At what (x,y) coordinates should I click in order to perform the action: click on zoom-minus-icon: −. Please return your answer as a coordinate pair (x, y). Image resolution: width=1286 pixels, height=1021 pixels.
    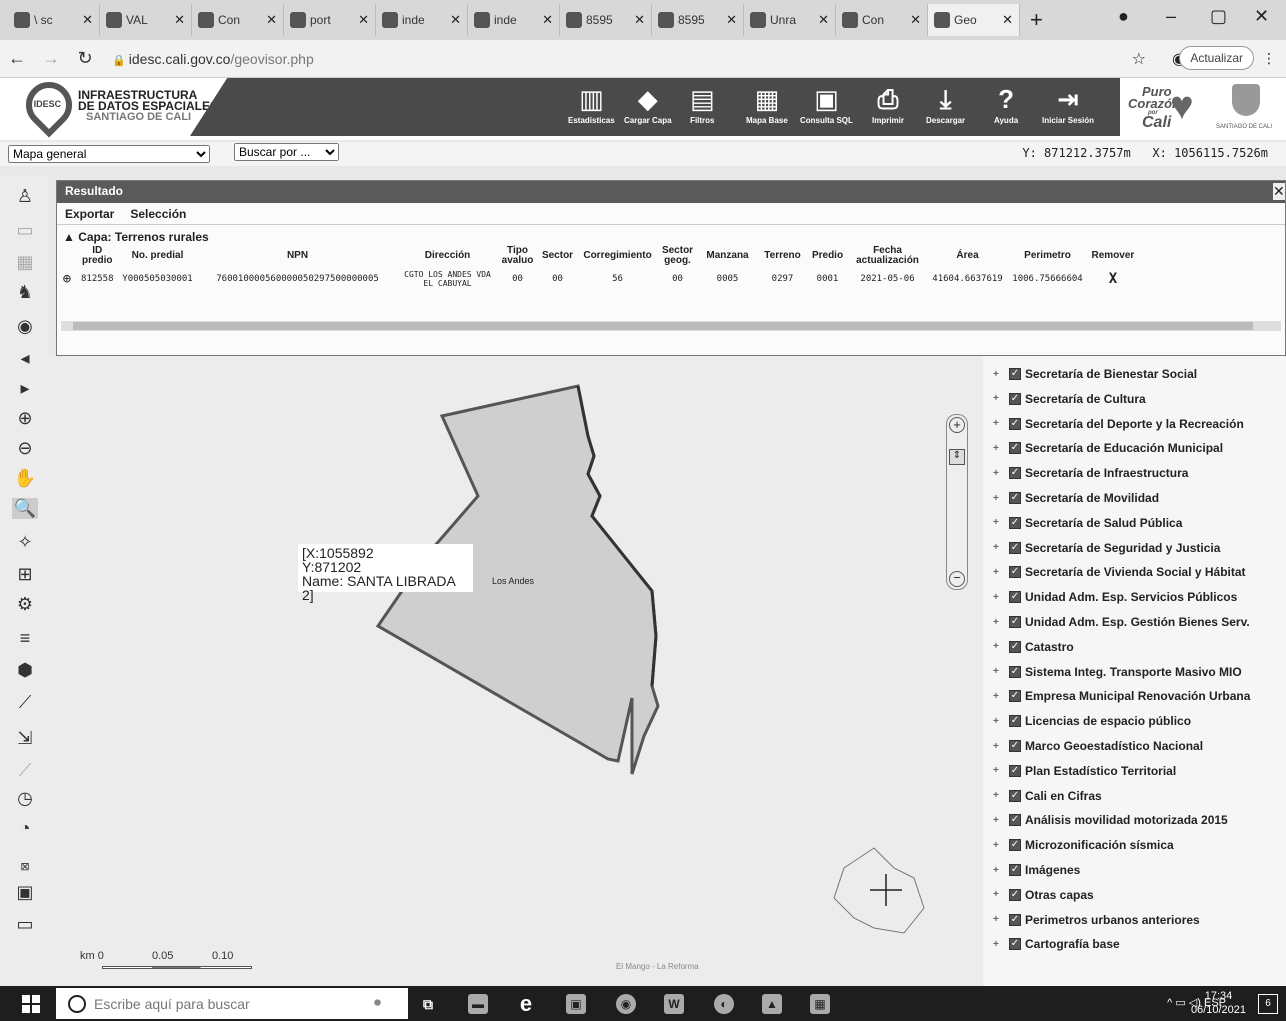
    Looking at the image, I should click on (957, 579).